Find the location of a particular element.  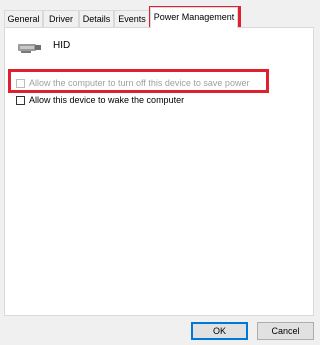

cancel-button: Cancel is located at coordinates (285, 331).